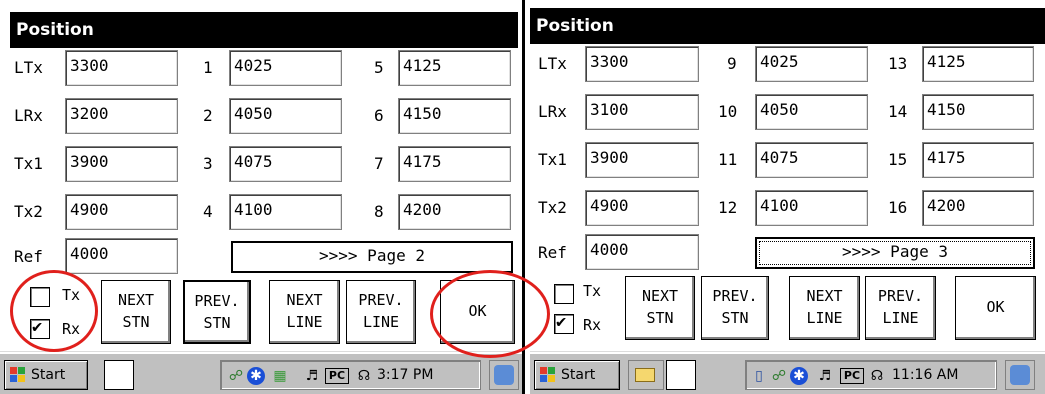  What do you see at coordinates (379, 211) in the screenshot?
I see `row-number: 8` at bounding box center [379, 211].